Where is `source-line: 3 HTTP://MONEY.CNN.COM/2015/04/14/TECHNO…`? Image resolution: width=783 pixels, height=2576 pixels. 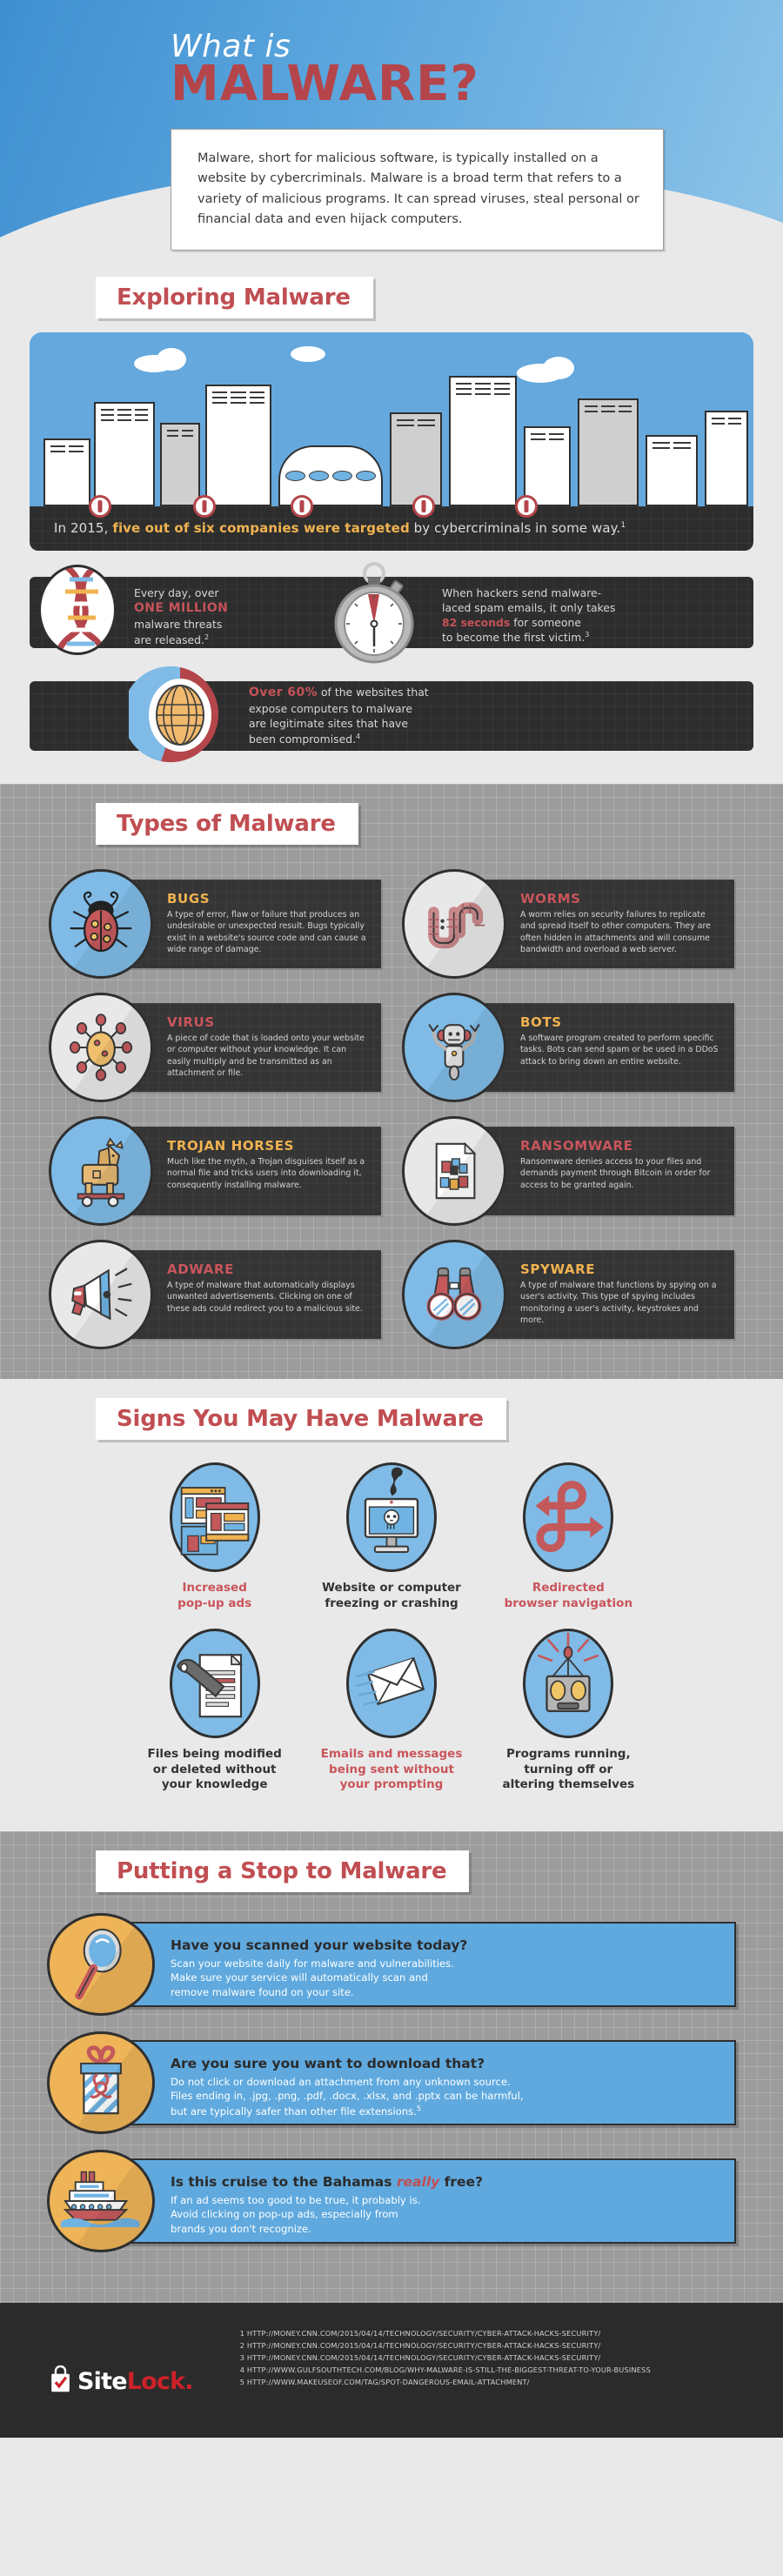
source-line: 3 HTTP://MONEY.CNN.COM/2015/04/14/TECHNO… is located at coordinates (445, 2358).